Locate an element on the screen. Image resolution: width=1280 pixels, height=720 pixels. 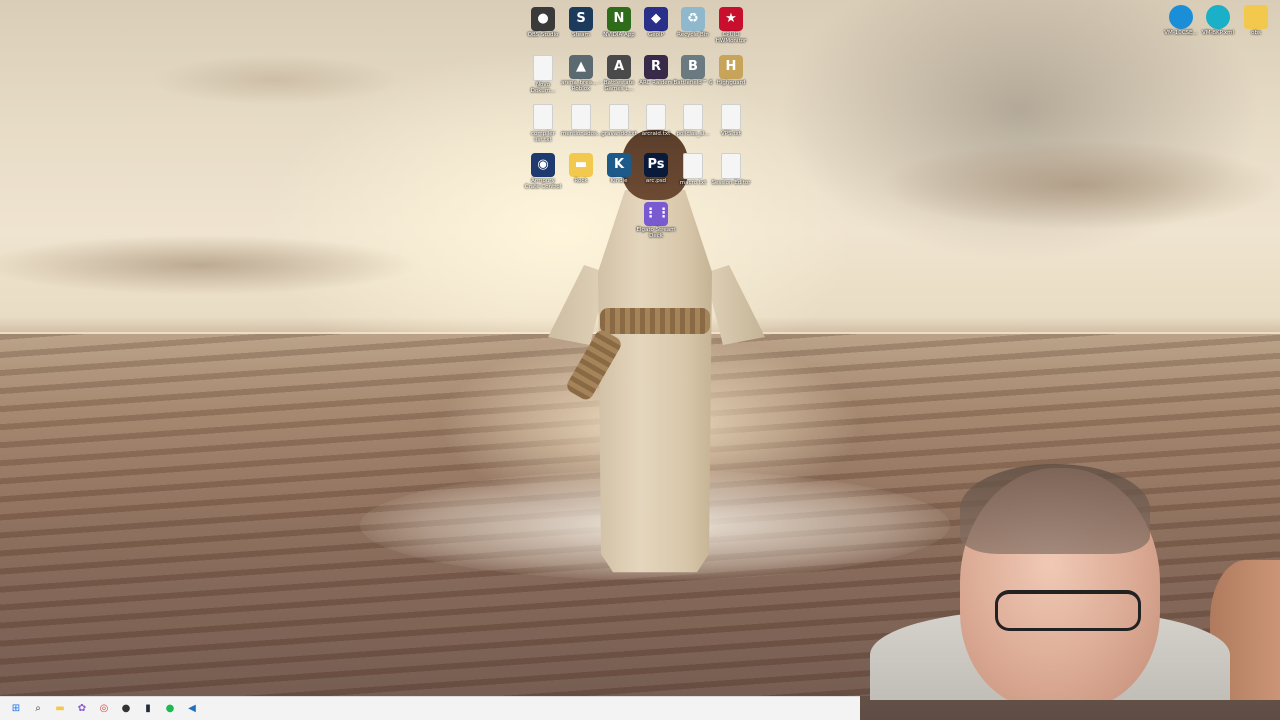
armoury-desktop-shortcut: ◉ Armoury Crate Control is located at coordinates (543, 170).